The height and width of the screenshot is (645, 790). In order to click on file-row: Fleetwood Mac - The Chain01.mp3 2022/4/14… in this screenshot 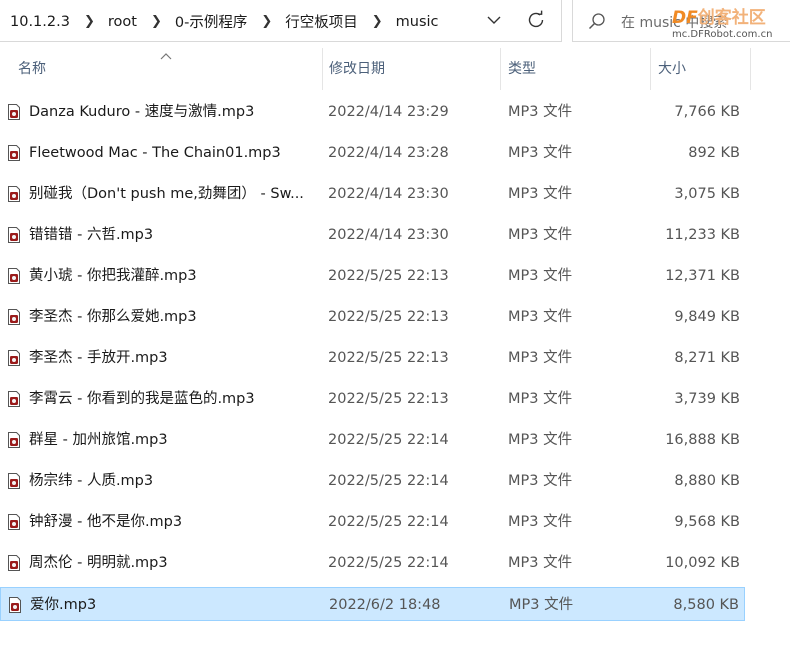, I will do `click(372, 153)`.